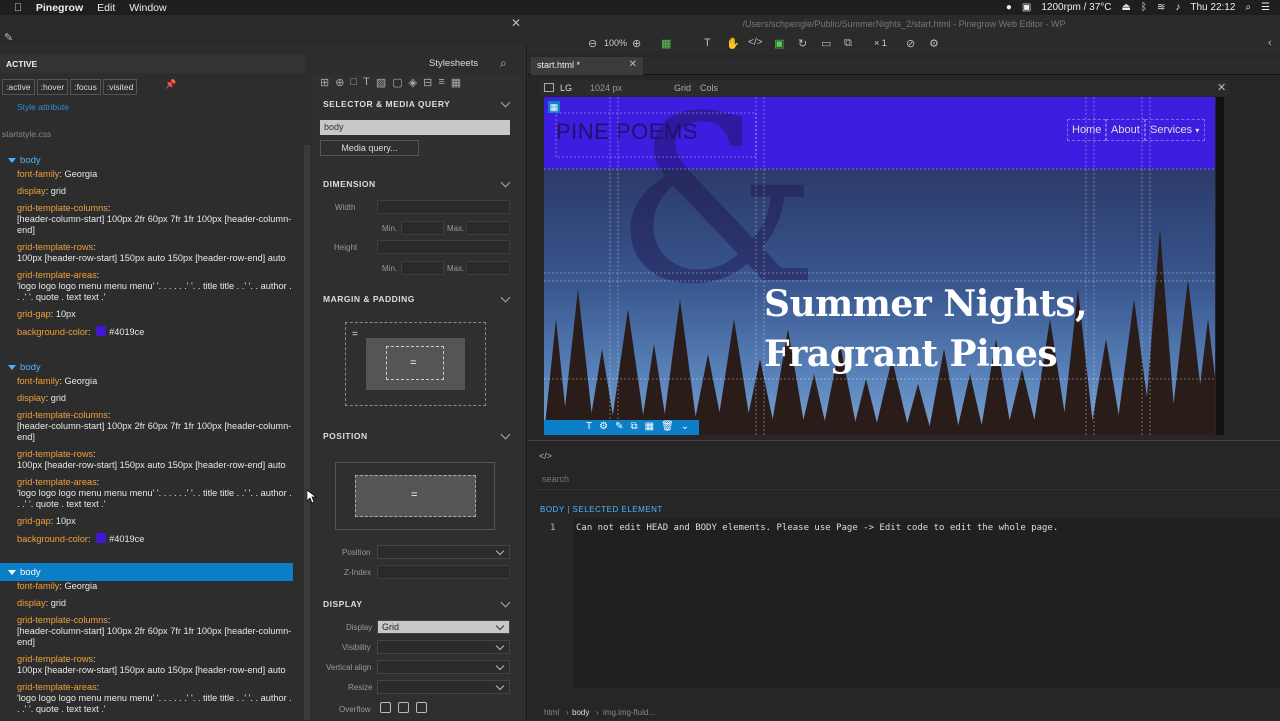 The image size is (1280, 721). I want to click on nav-about: About, so click(1125, 130).